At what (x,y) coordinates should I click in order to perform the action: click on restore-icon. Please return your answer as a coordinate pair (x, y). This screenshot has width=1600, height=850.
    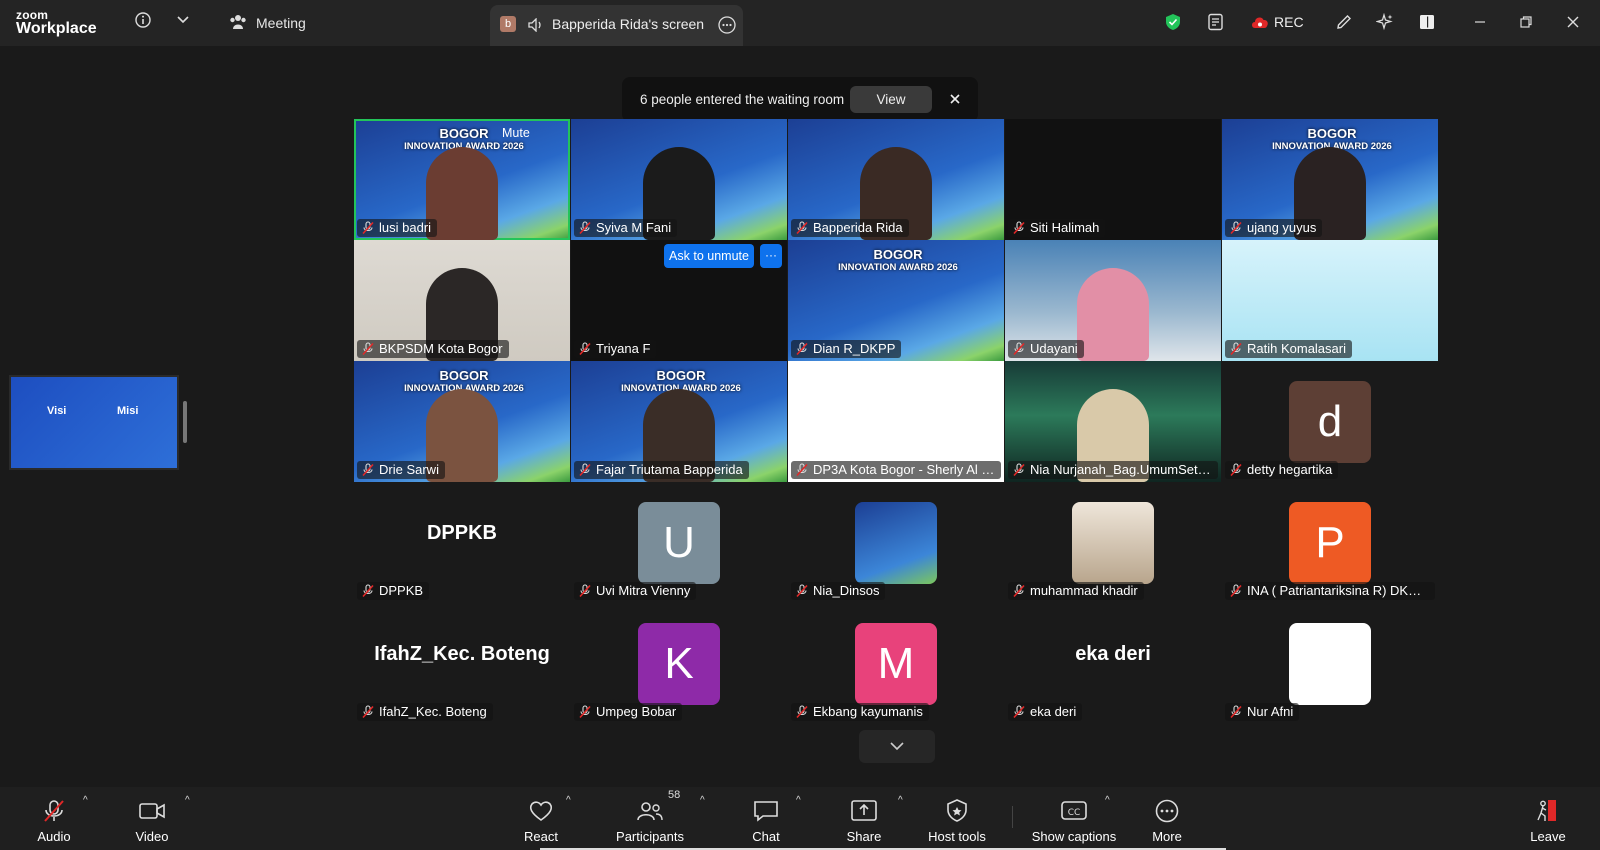
    Looking at the image, I should click on (1526, 22).